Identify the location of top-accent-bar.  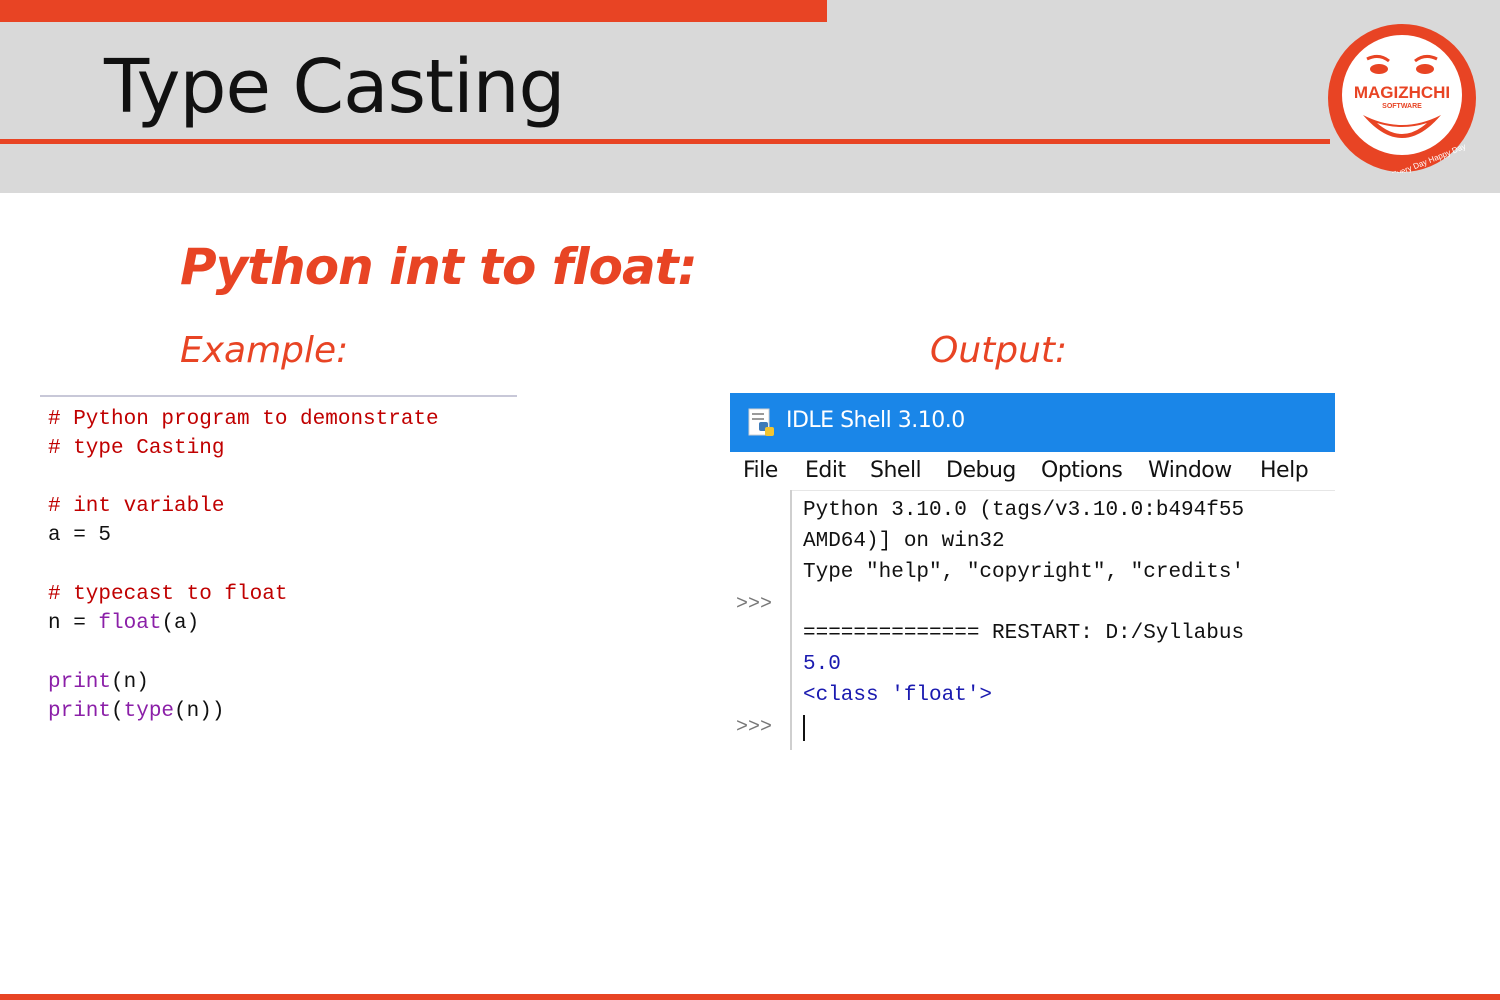
(413, 11).